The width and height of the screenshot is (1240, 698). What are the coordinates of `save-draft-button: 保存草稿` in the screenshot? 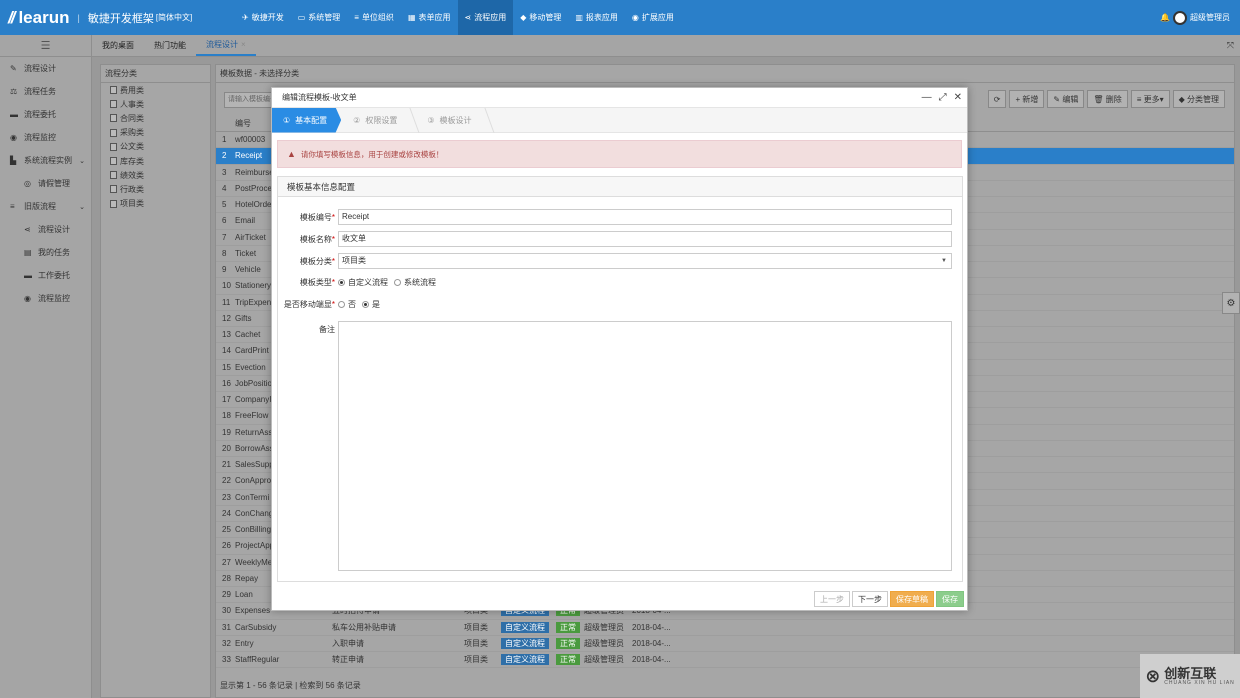 It's located at (912, 599).